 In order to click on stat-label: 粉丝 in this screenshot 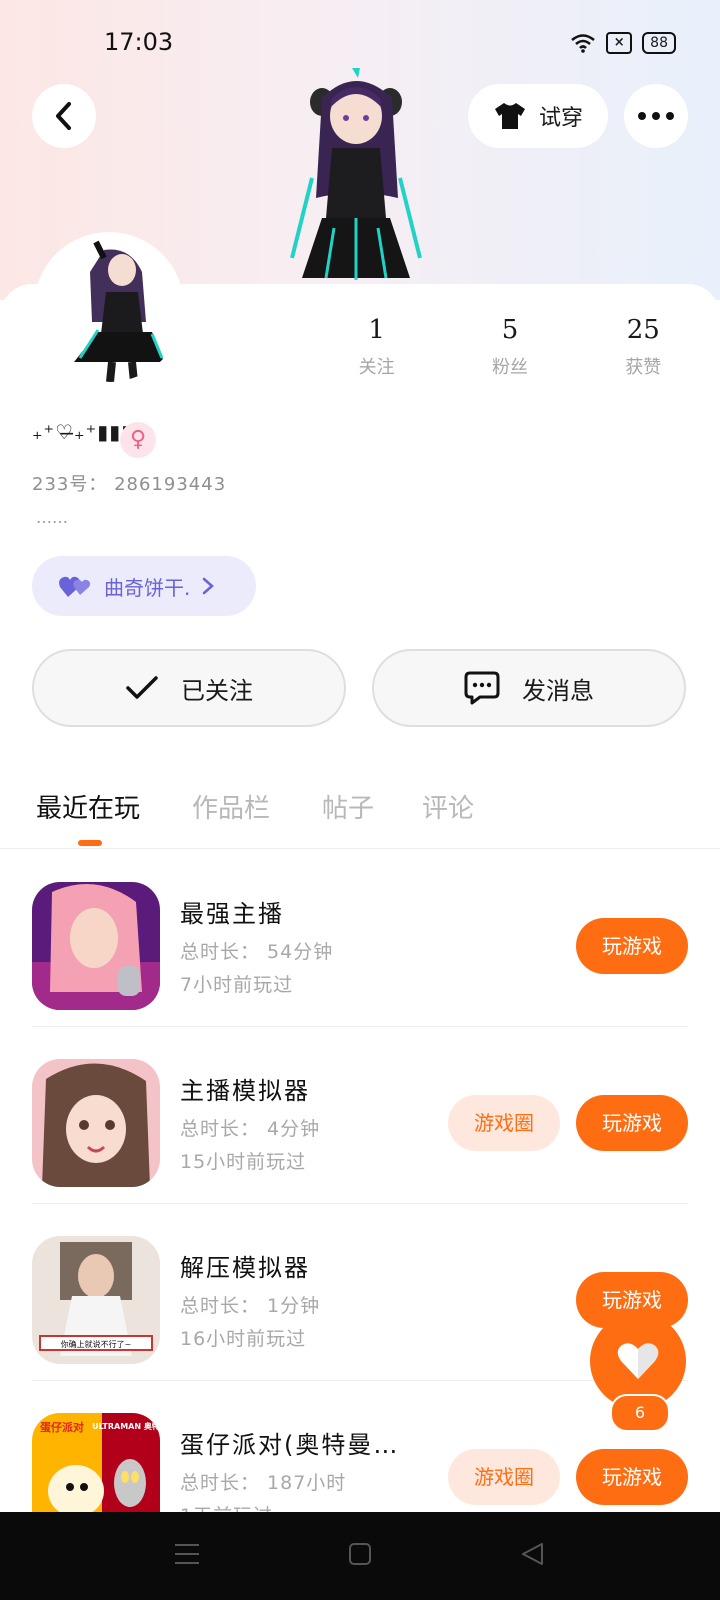, I will do `click(509, 367)`.